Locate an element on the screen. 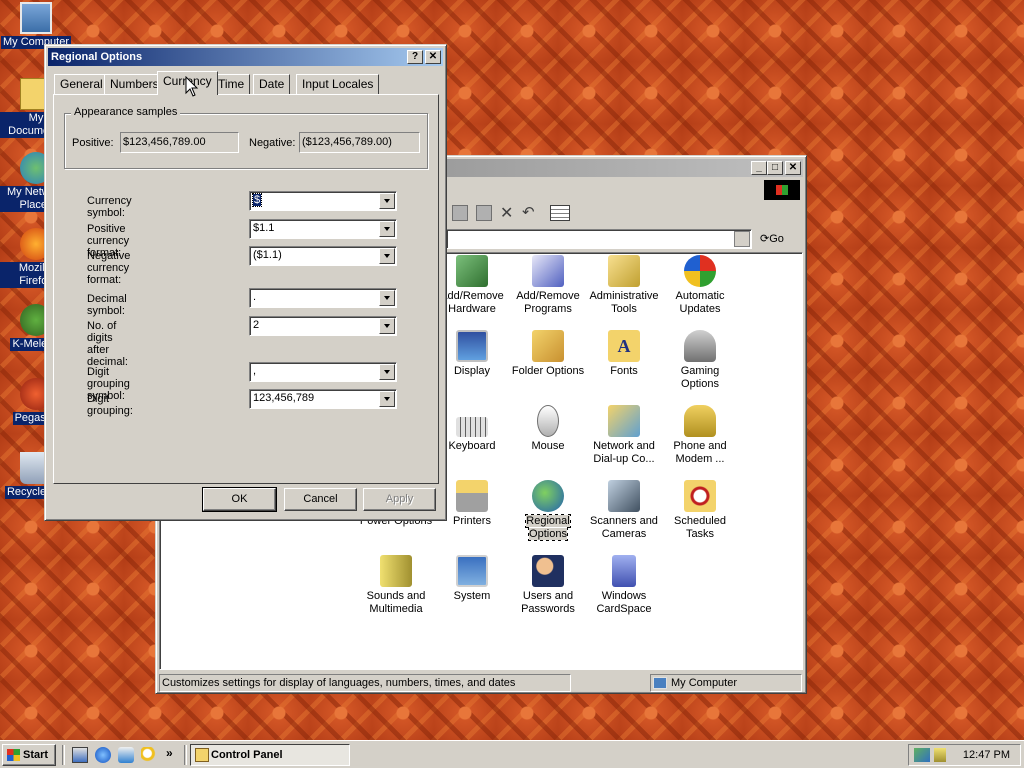 The width and height of the screenshot is (1024, 768). digit-grouping-symbol-combo: , is located at coordinates (323, 372).